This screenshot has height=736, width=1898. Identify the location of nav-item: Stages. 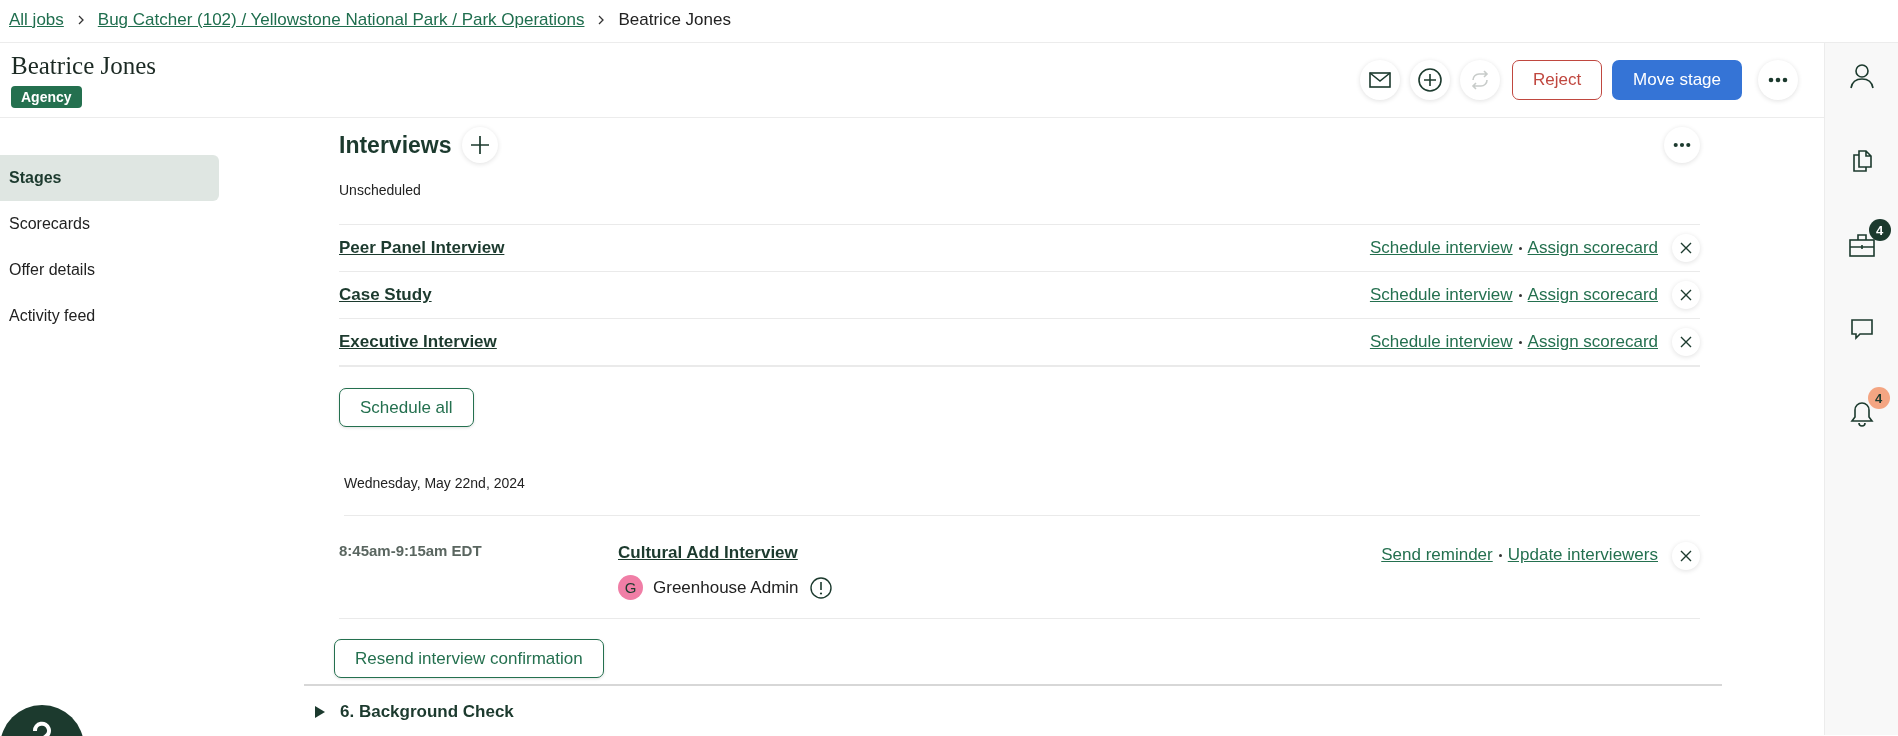
(109, 178).